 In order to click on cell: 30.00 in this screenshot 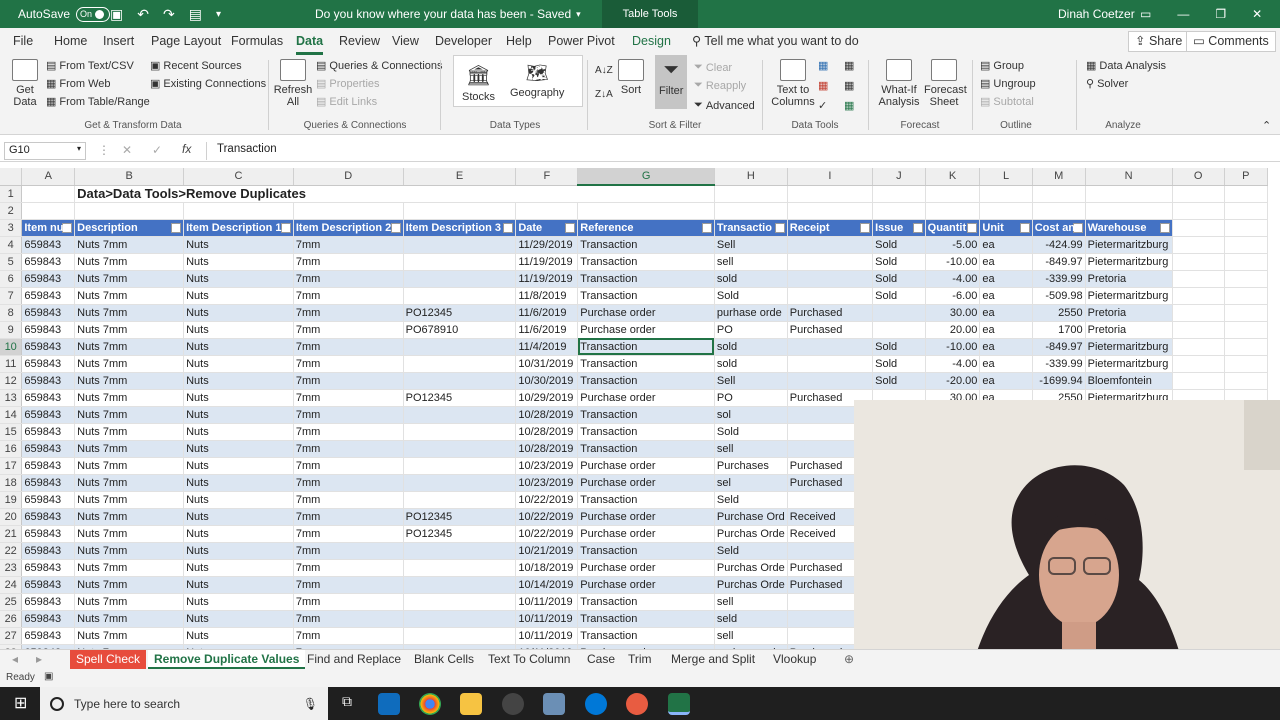, I will do `click(953, 313)`.